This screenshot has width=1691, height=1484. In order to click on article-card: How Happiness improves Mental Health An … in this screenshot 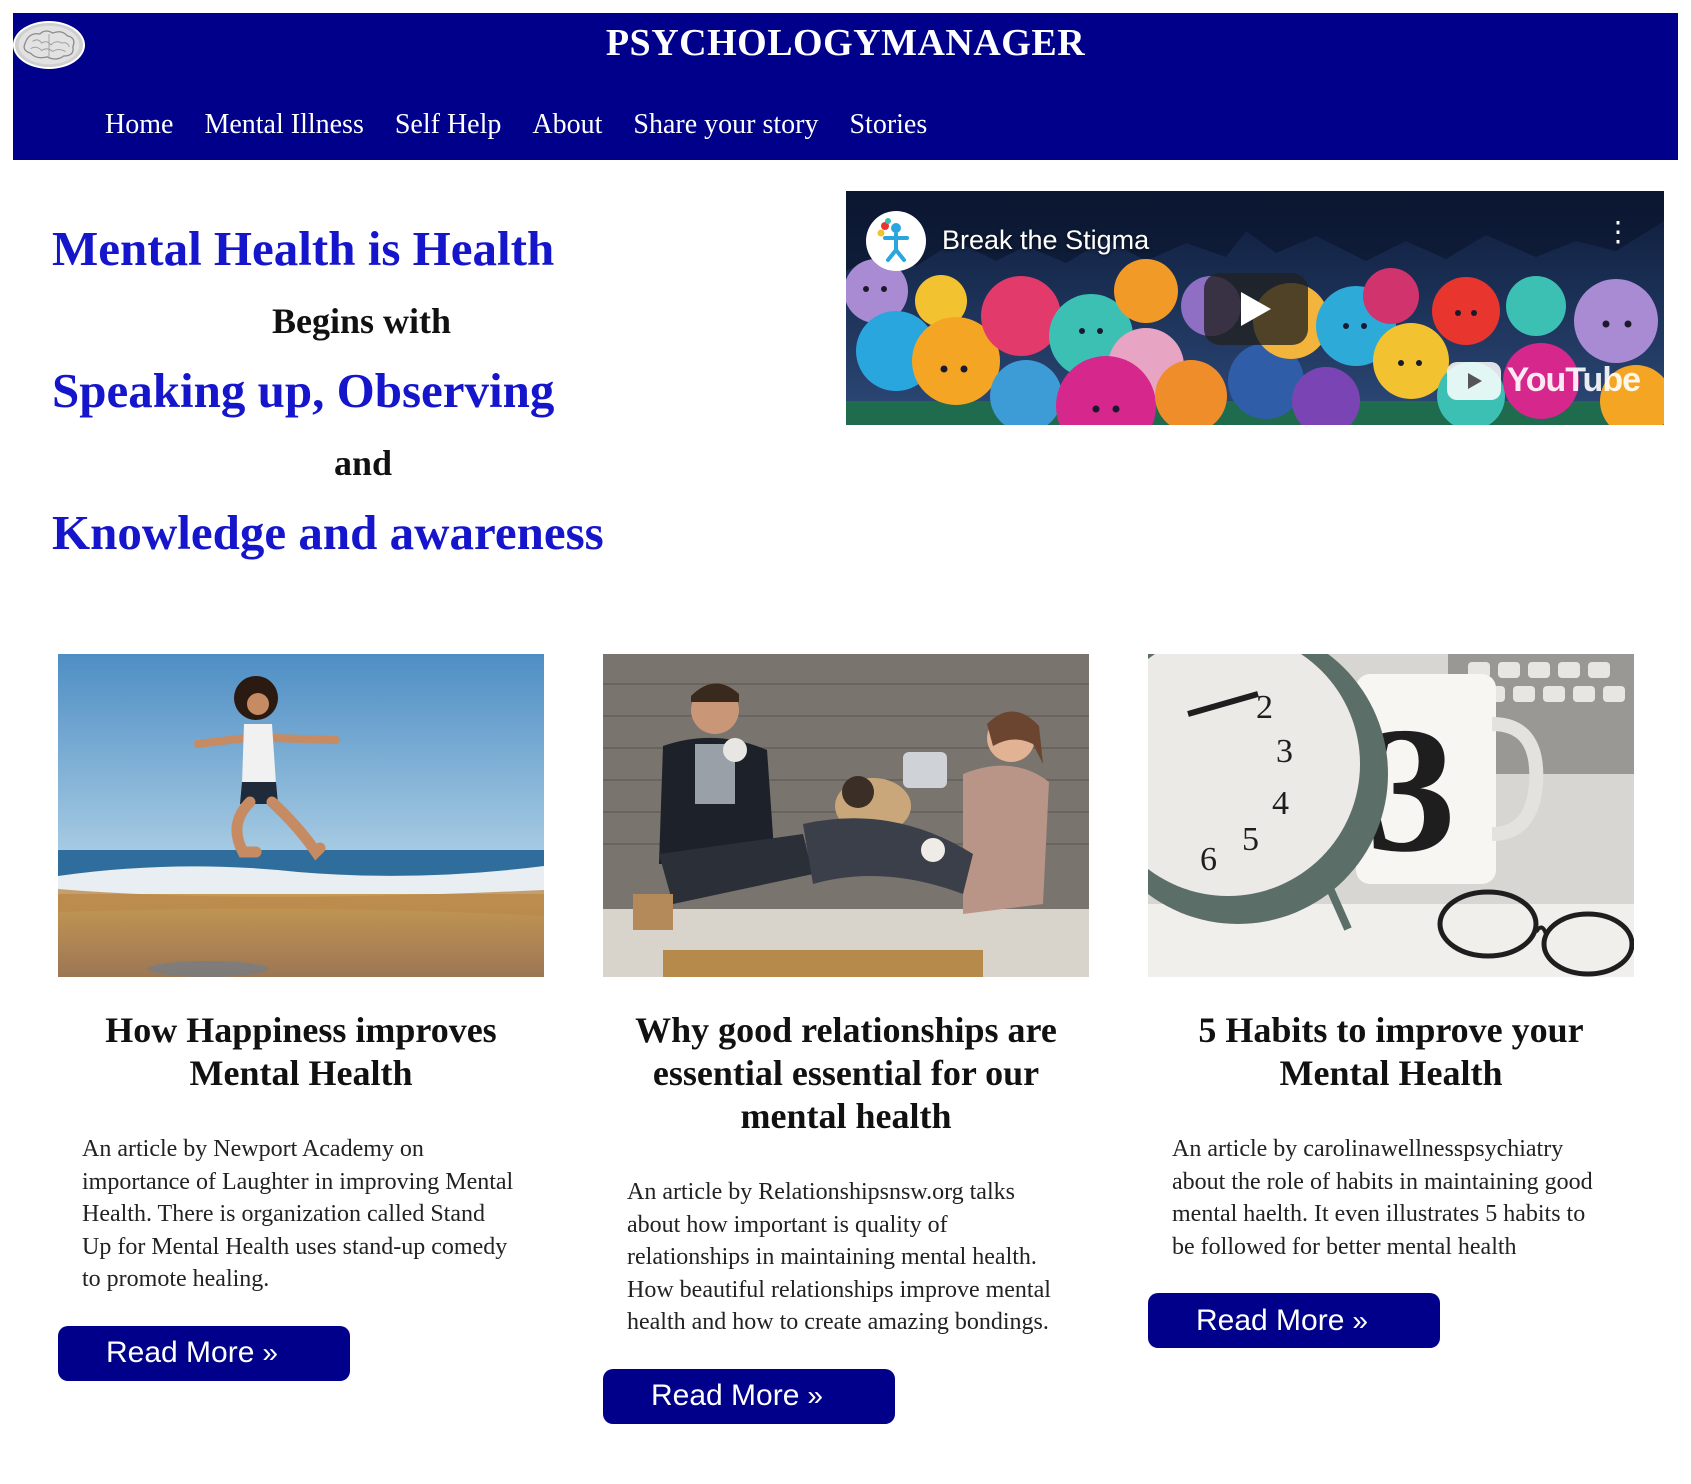, I will do `click(301, 1017)`.